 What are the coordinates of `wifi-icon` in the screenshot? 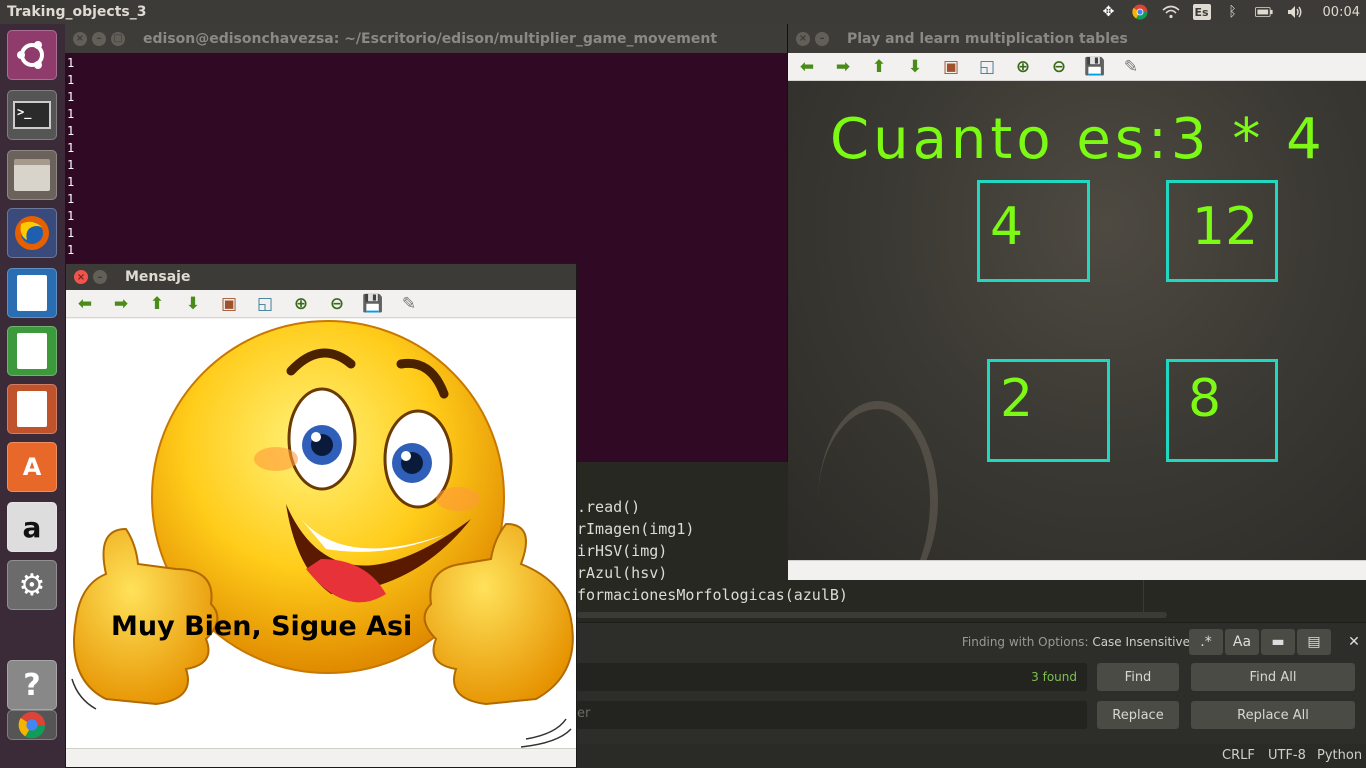 It's located at (1171, 12).